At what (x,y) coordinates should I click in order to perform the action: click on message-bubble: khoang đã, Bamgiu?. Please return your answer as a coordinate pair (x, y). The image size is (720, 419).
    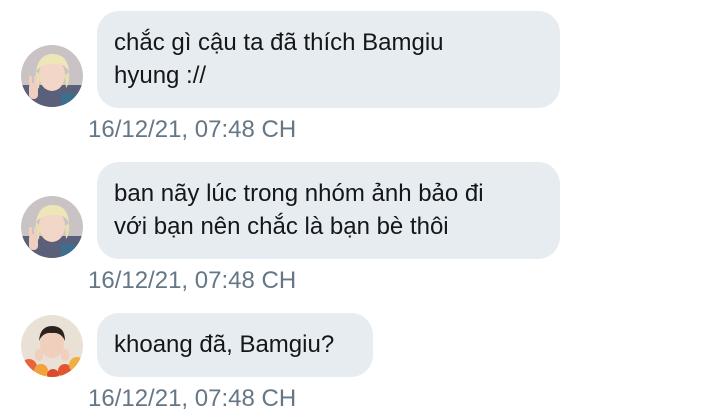
    Looking at the image, I should click on (235, 345).